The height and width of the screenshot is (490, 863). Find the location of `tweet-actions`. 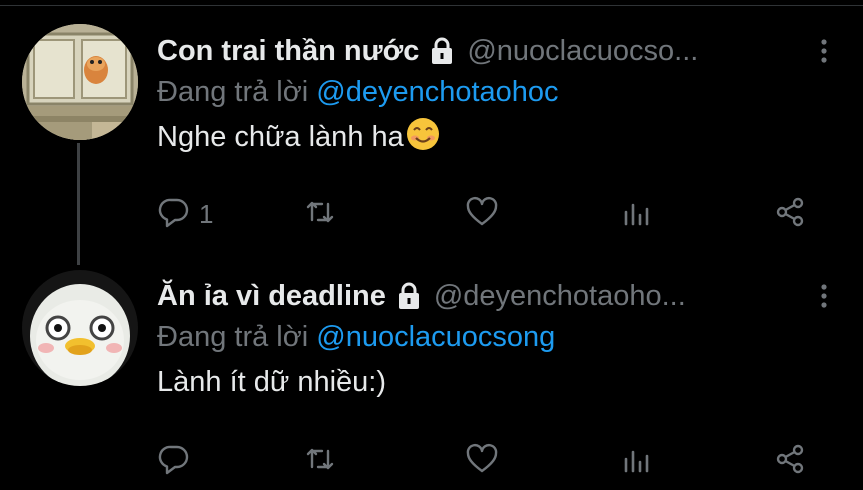

tweet-actions is located at coordinates (497, 461).